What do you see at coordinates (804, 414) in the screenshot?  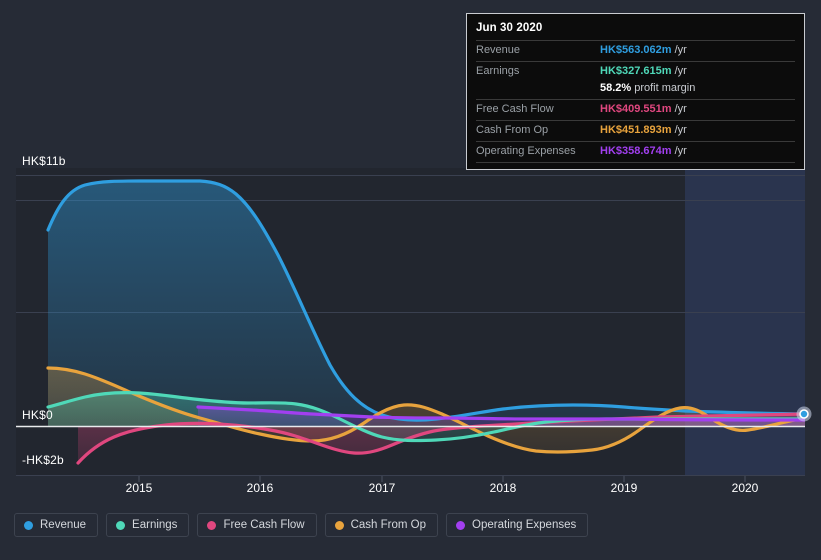 I see `highlight-point-revenue` at bounding box center [804, 414].